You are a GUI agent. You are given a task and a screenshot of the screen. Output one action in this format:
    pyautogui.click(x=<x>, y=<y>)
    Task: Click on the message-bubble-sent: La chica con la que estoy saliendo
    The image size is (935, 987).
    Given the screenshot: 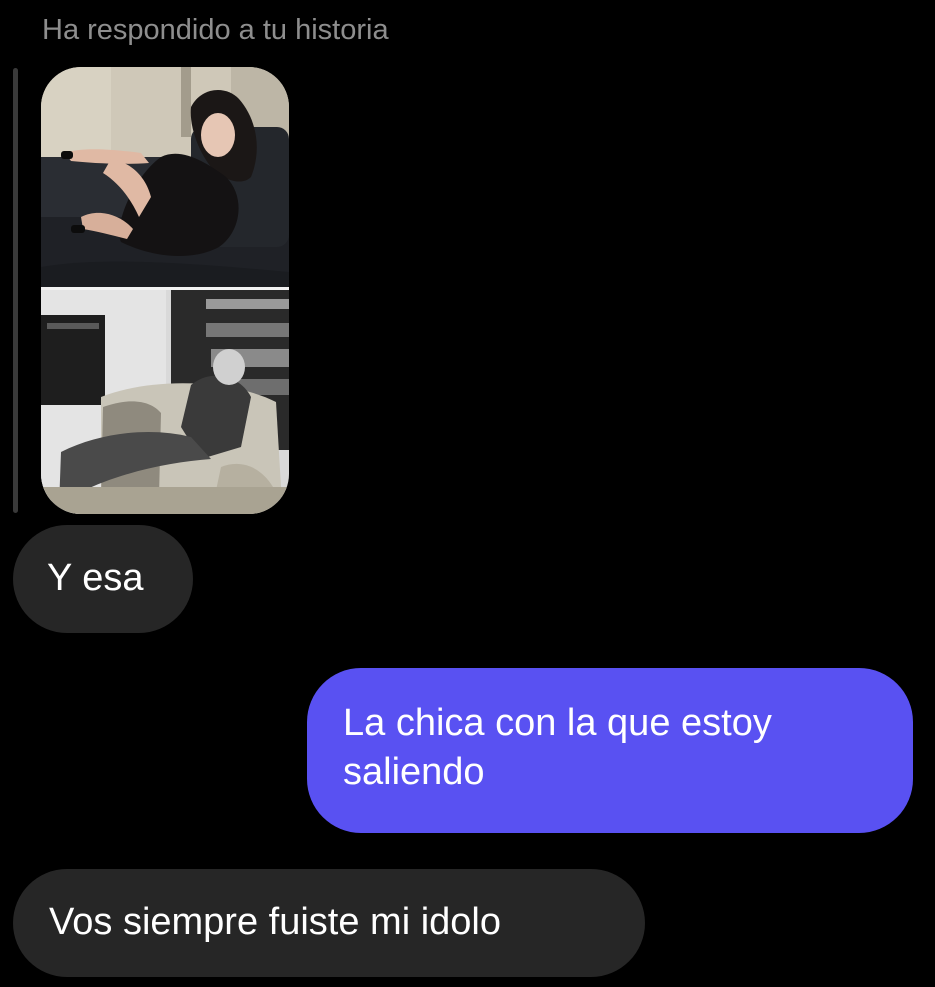 What is the action you would take?
    pyautogui.click(x=610, y=750)
    